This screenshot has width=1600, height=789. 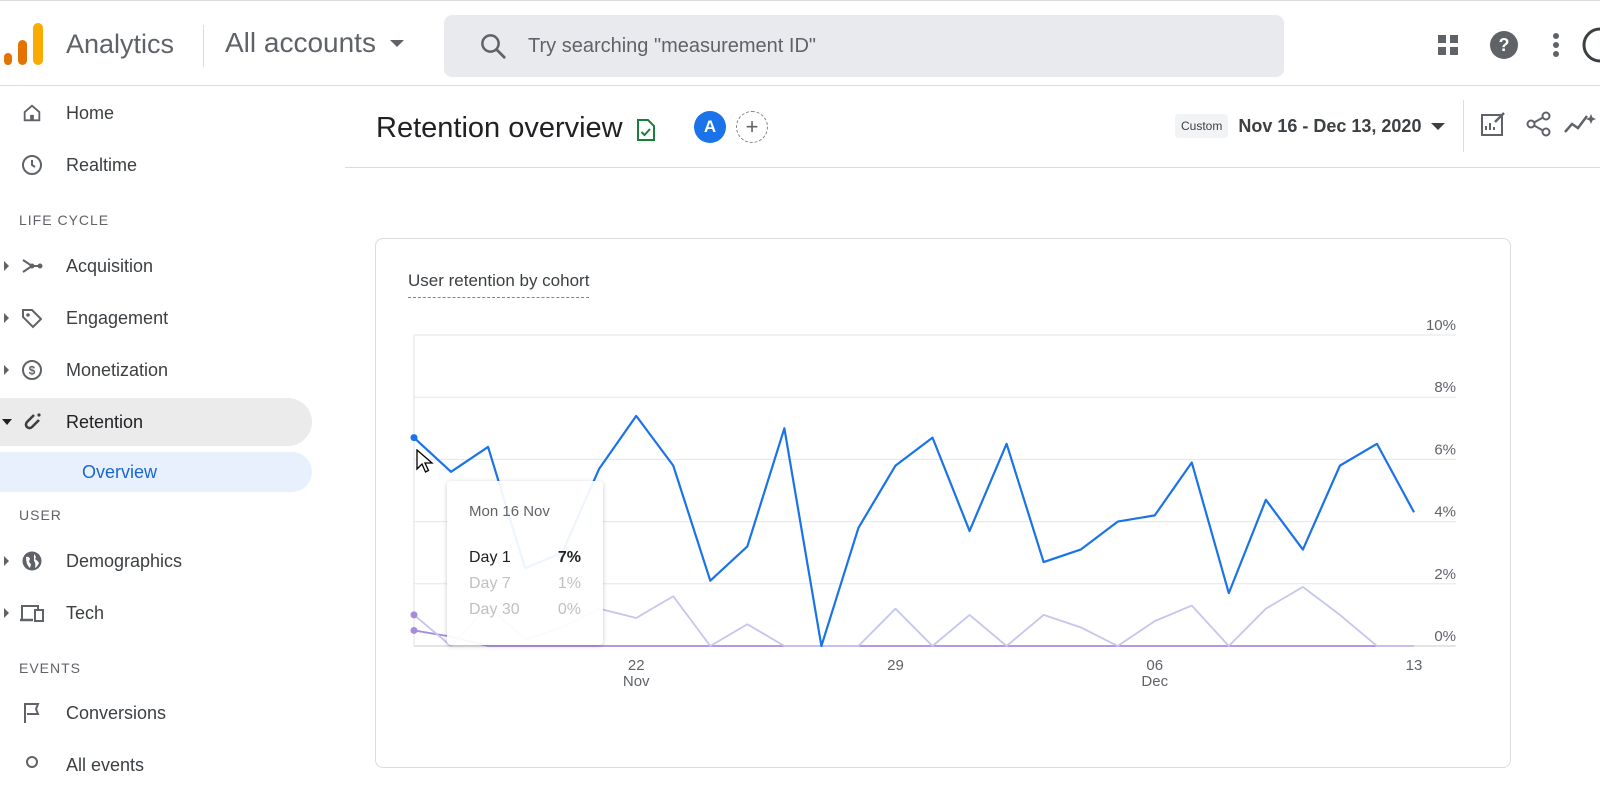 What do you see at coordinates (1202, 126) in the screenshot?
I see `custom-chip: Custom` at bounding box center [1202, 126].